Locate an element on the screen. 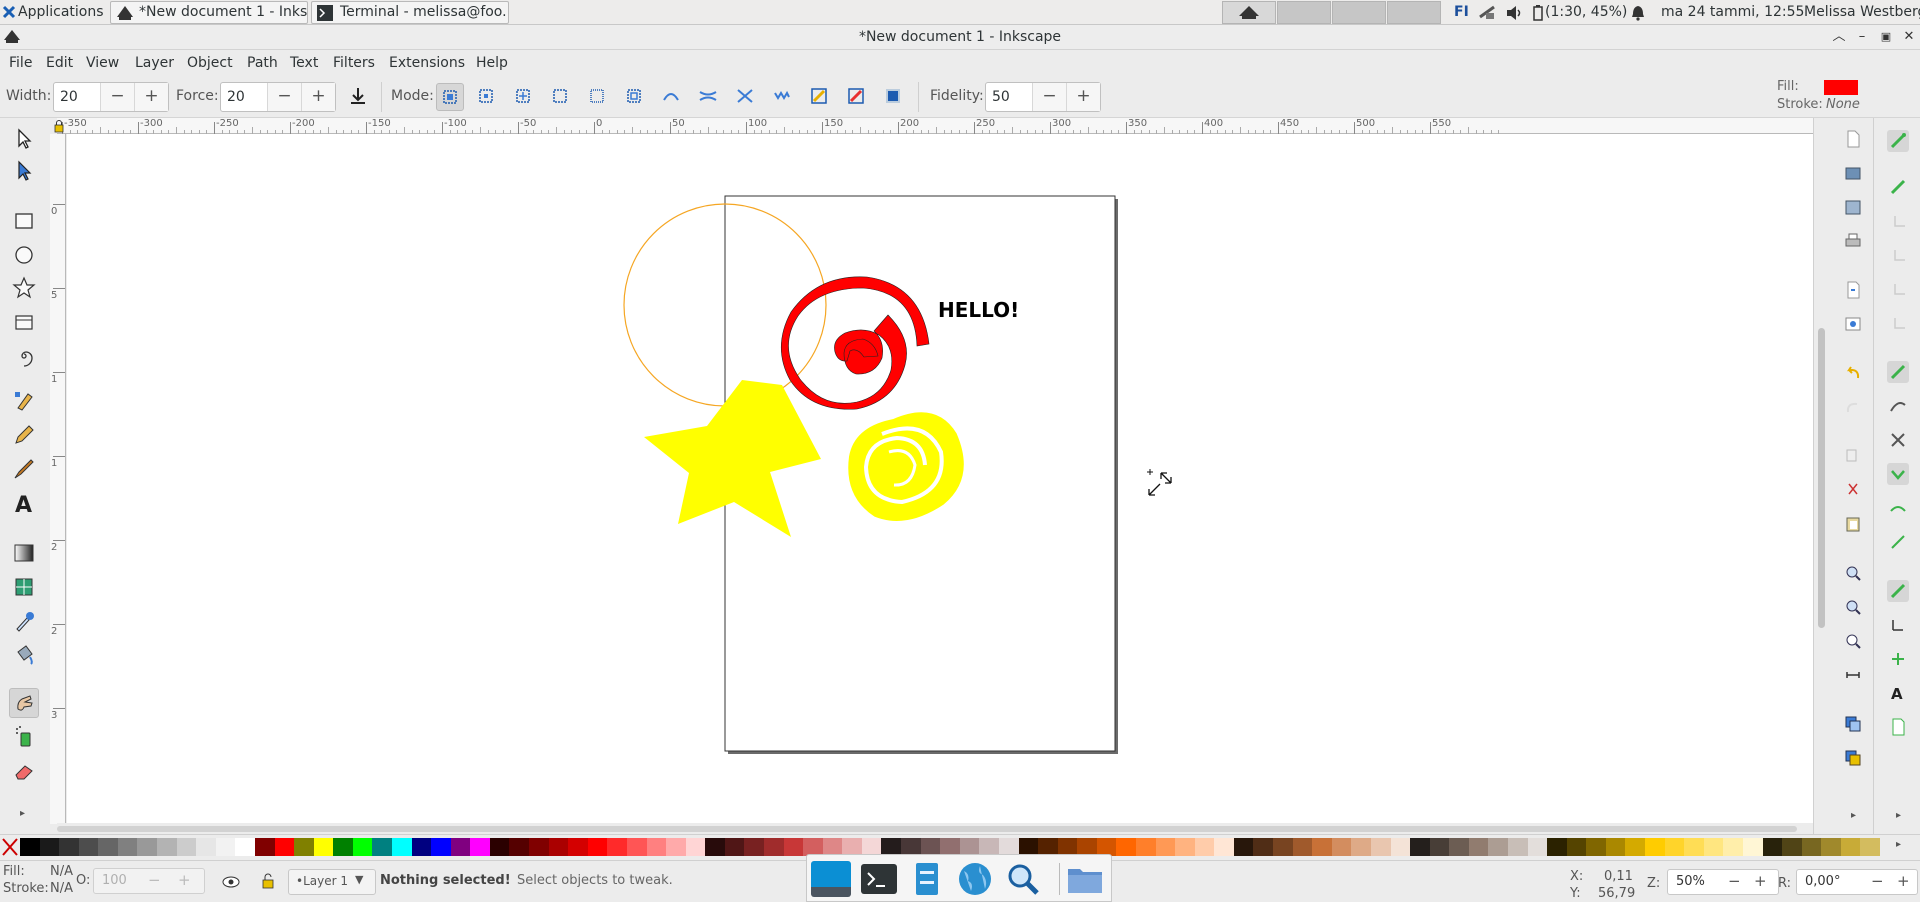 The image size is (1920, 902). open-document-icon is located at coordinates (1855, 175).